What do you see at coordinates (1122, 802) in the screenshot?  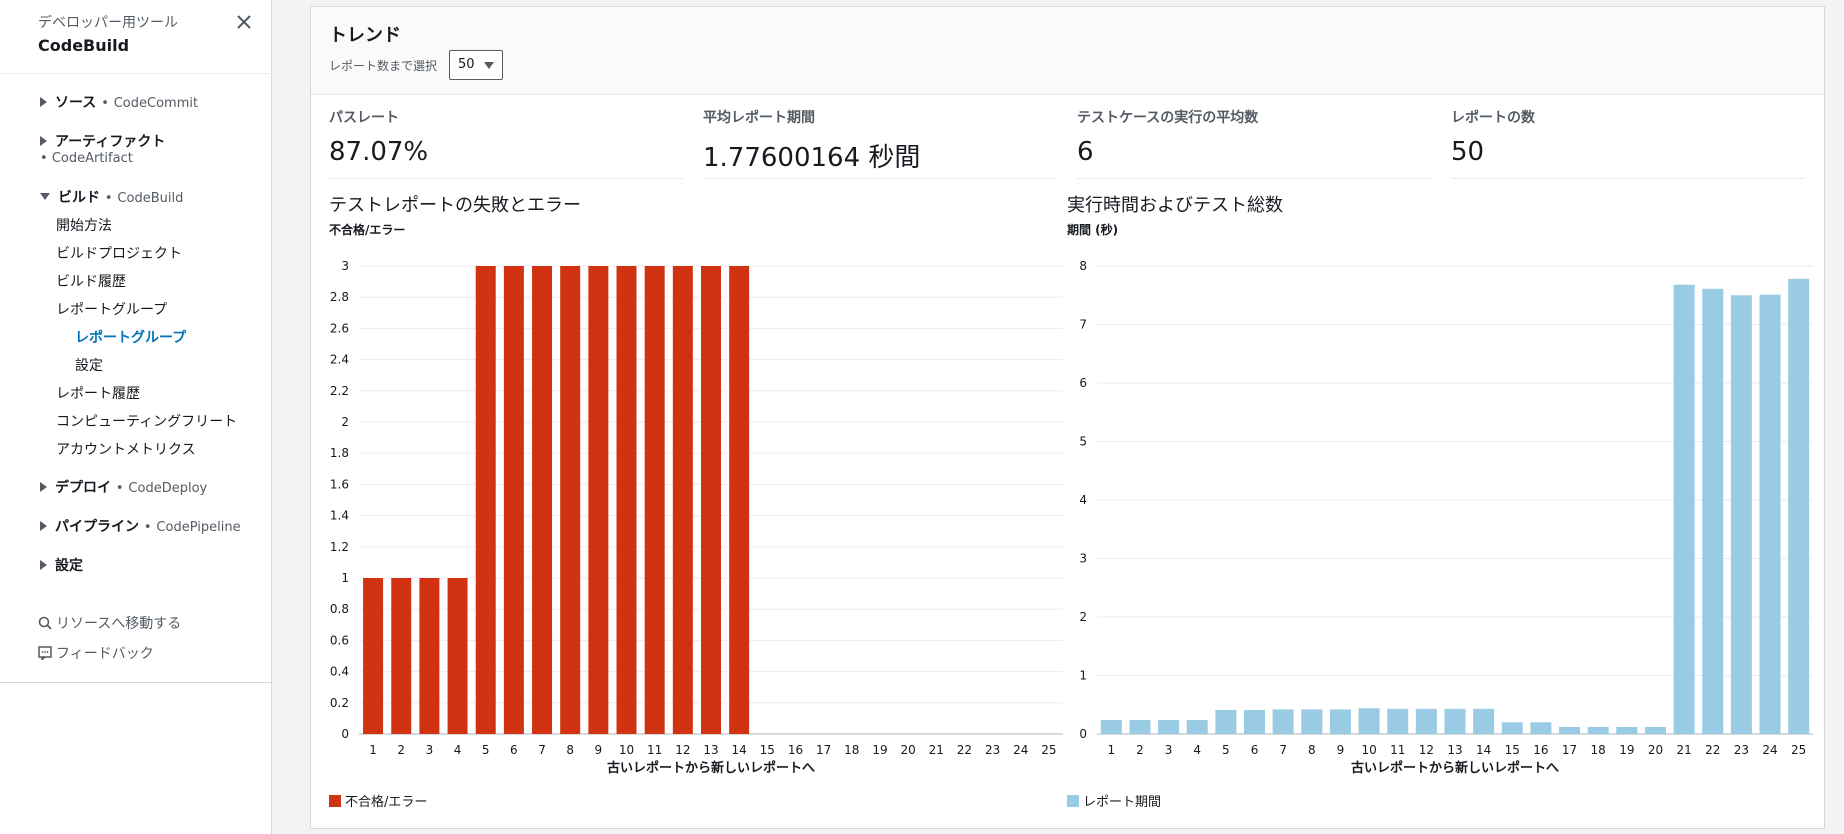 I see `legend-label: レポート期間` at bounding box center [1122, 802].